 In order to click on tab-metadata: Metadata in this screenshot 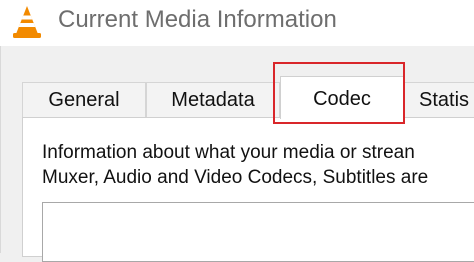, I will do `click(213, 100)`.